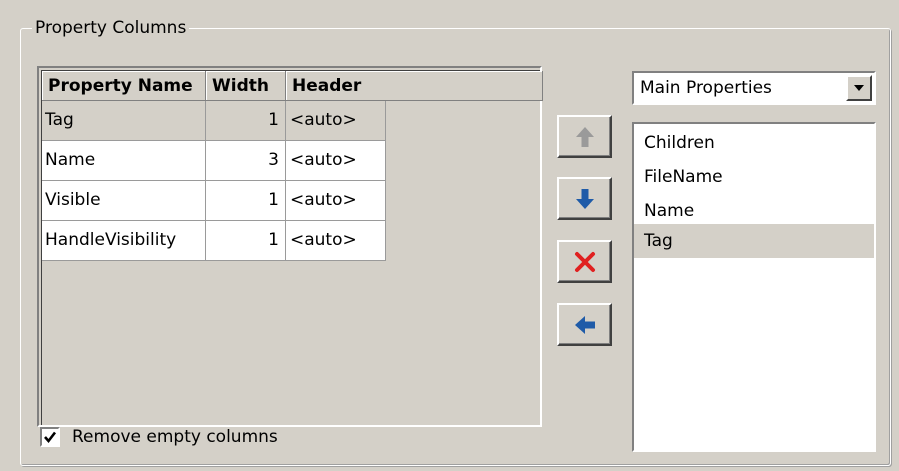  Describe the element at coordinates (246, 86) in the screenshot. I see `column-header-width: Width` at that location.